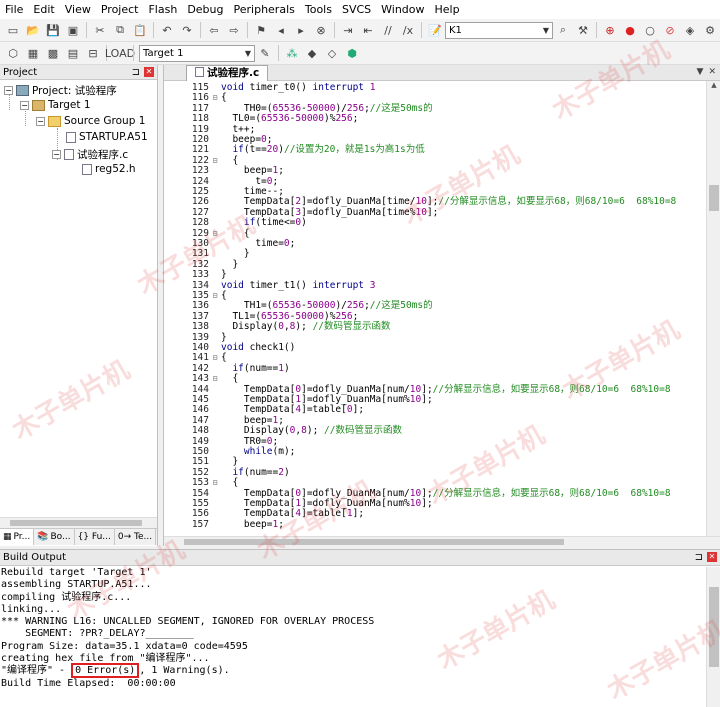 The height and width of the screenshot is (707, 720). Describe the element at coordinates (214, 30) in the screenshot. I see `nav-back-icon: ⇦` at that location.